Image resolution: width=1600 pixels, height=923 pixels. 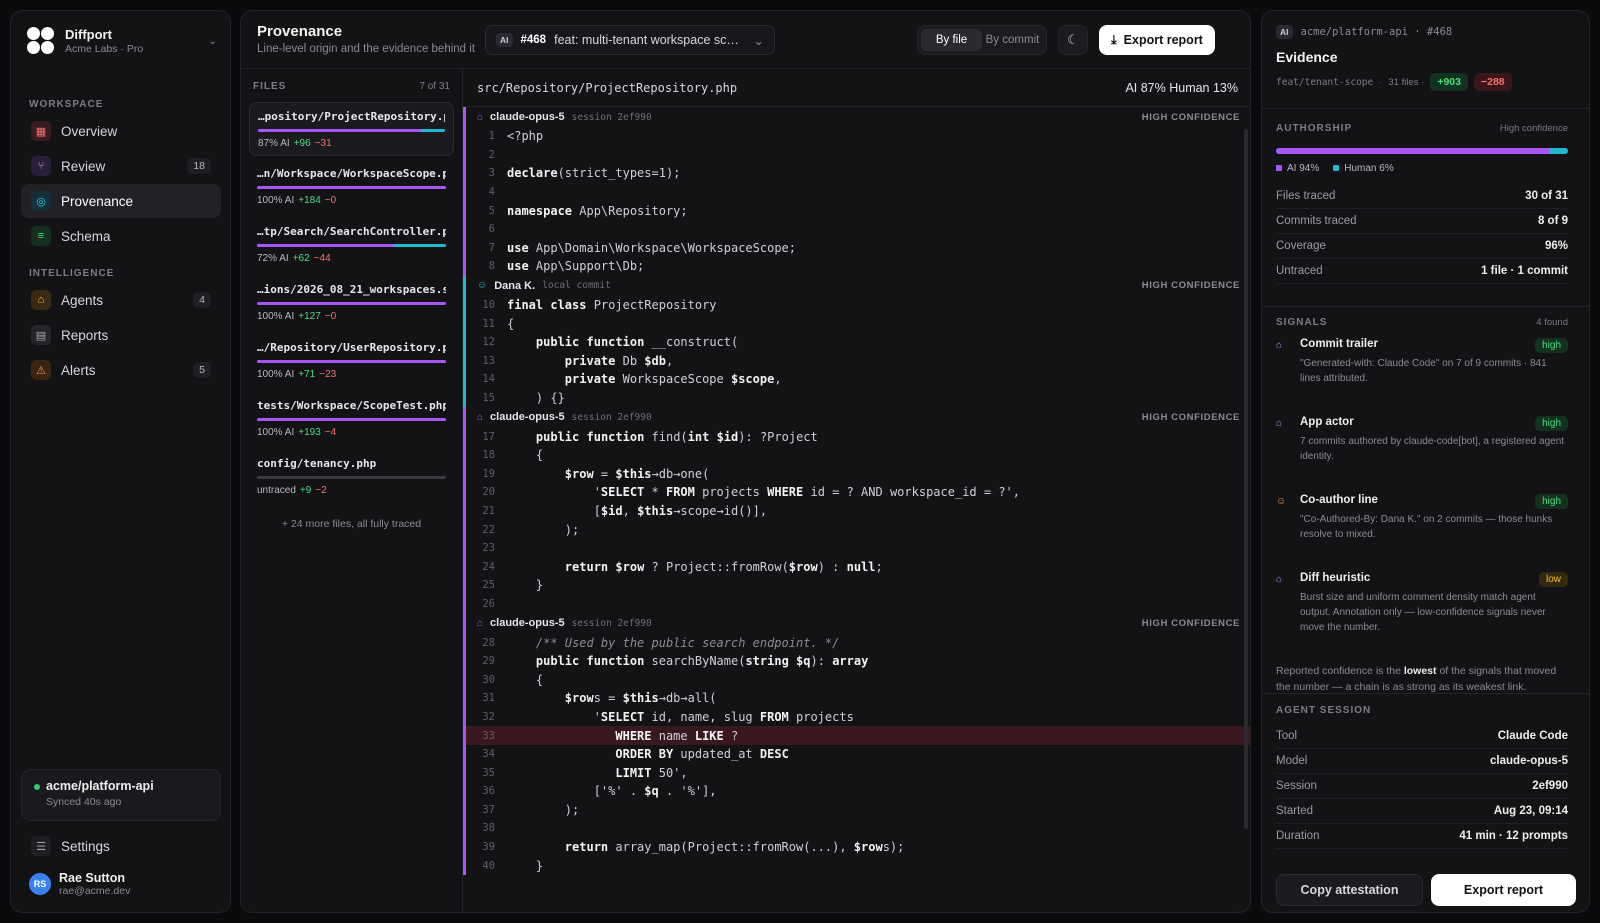 What do you see at coordinates (856, 548) in the screenshot?
I see `code-line: 23` at bounding box center [856, 548].